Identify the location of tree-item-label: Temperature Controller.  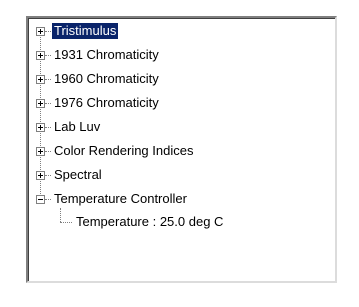
(120, 199).